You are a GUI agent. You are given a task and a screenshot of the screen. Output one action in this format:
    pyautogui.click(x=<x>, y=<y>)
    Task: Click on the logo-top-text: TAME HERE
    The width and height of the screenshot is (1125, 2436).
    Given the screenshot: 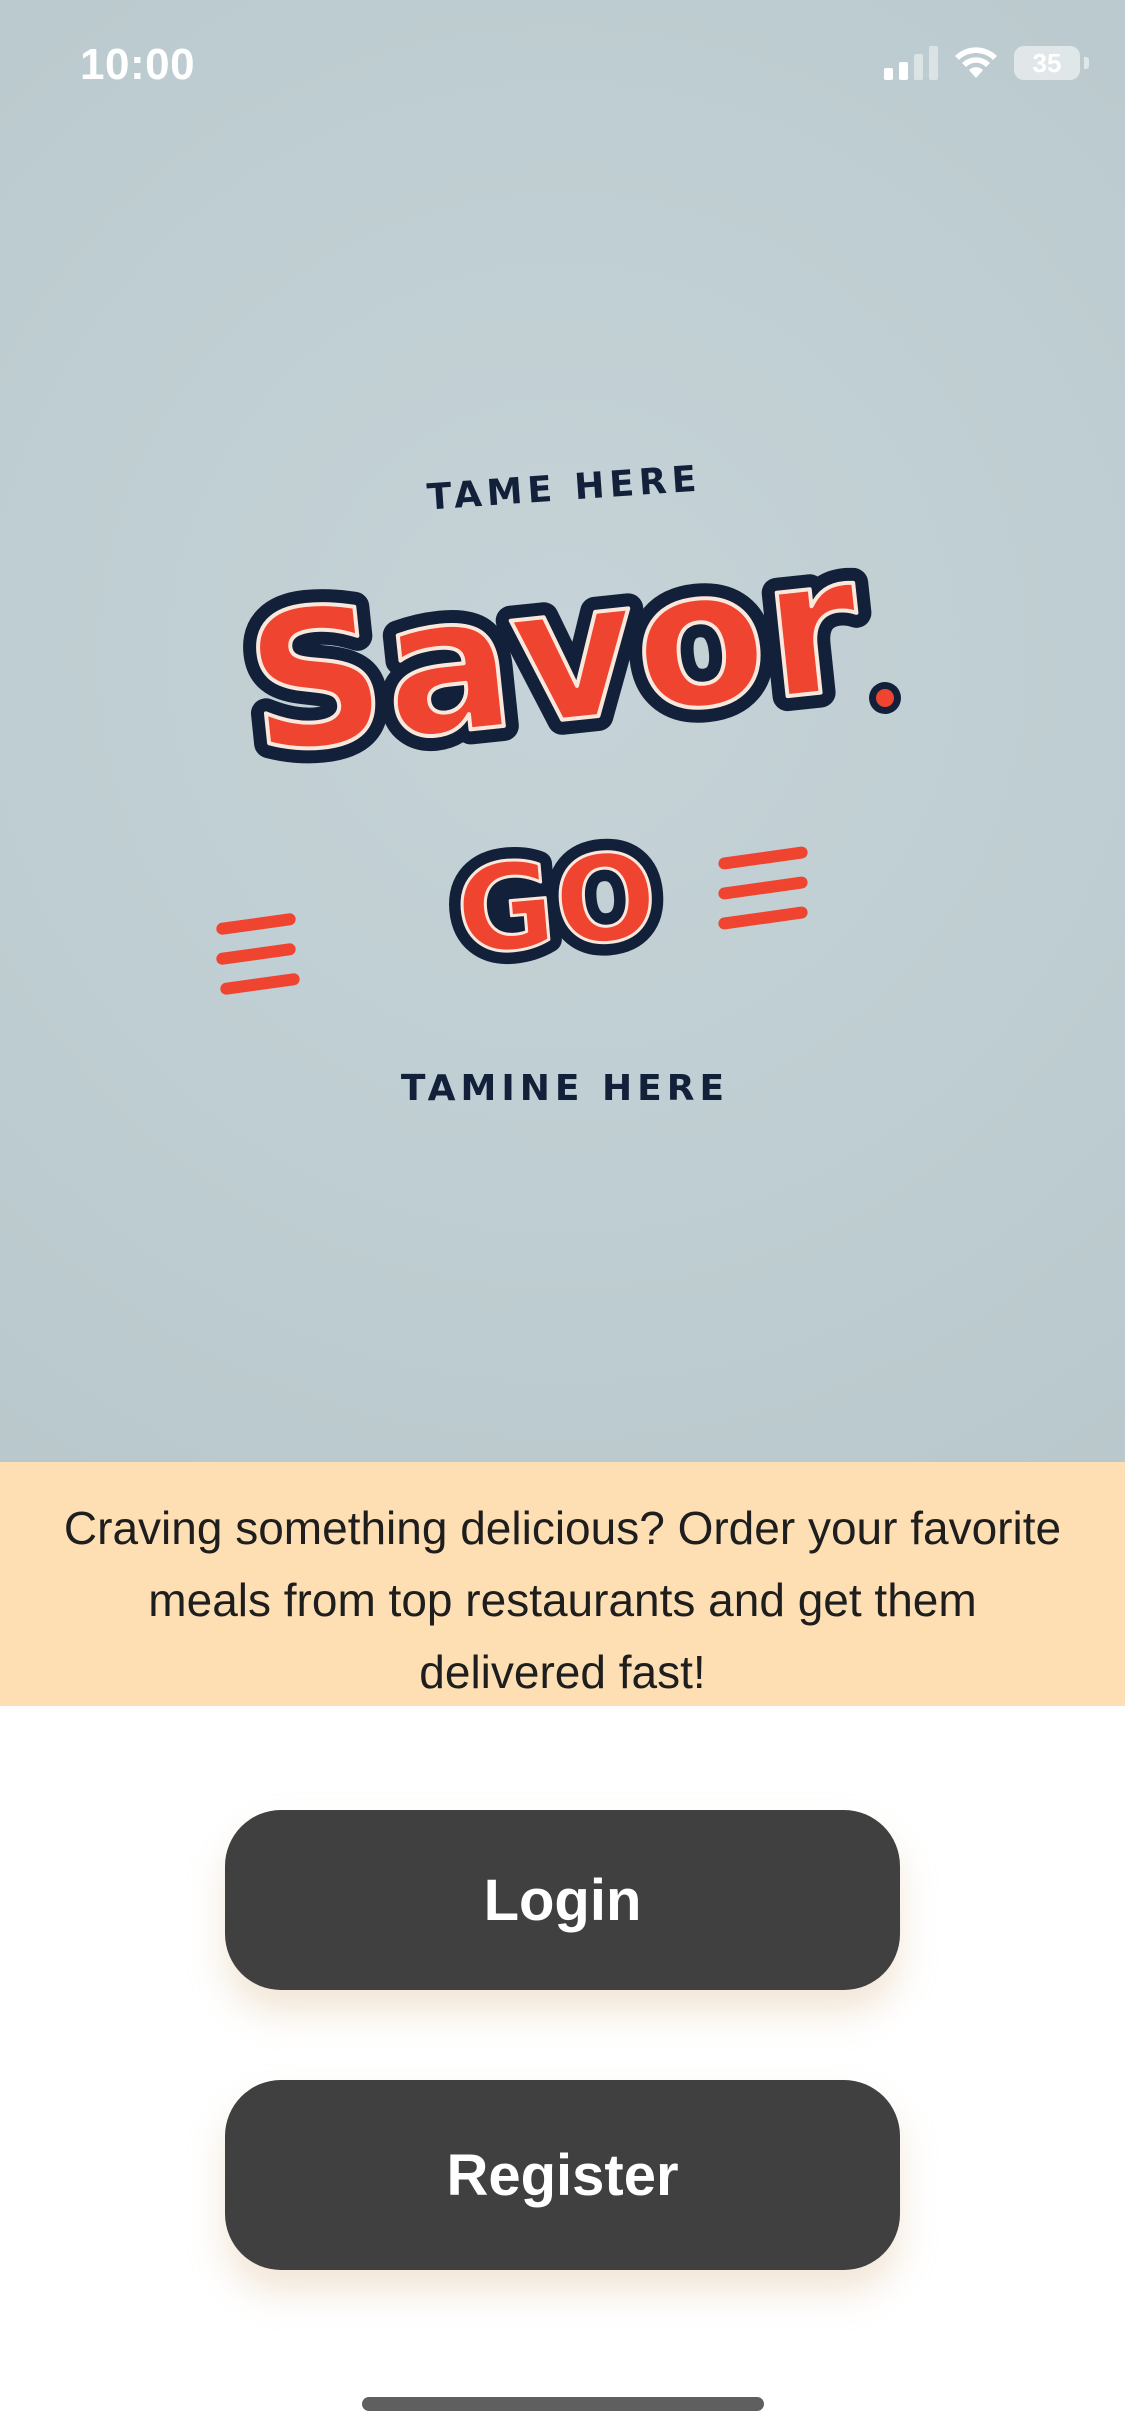 What is the action you would take?
    pyautogui.click(x=564, y=489)
    